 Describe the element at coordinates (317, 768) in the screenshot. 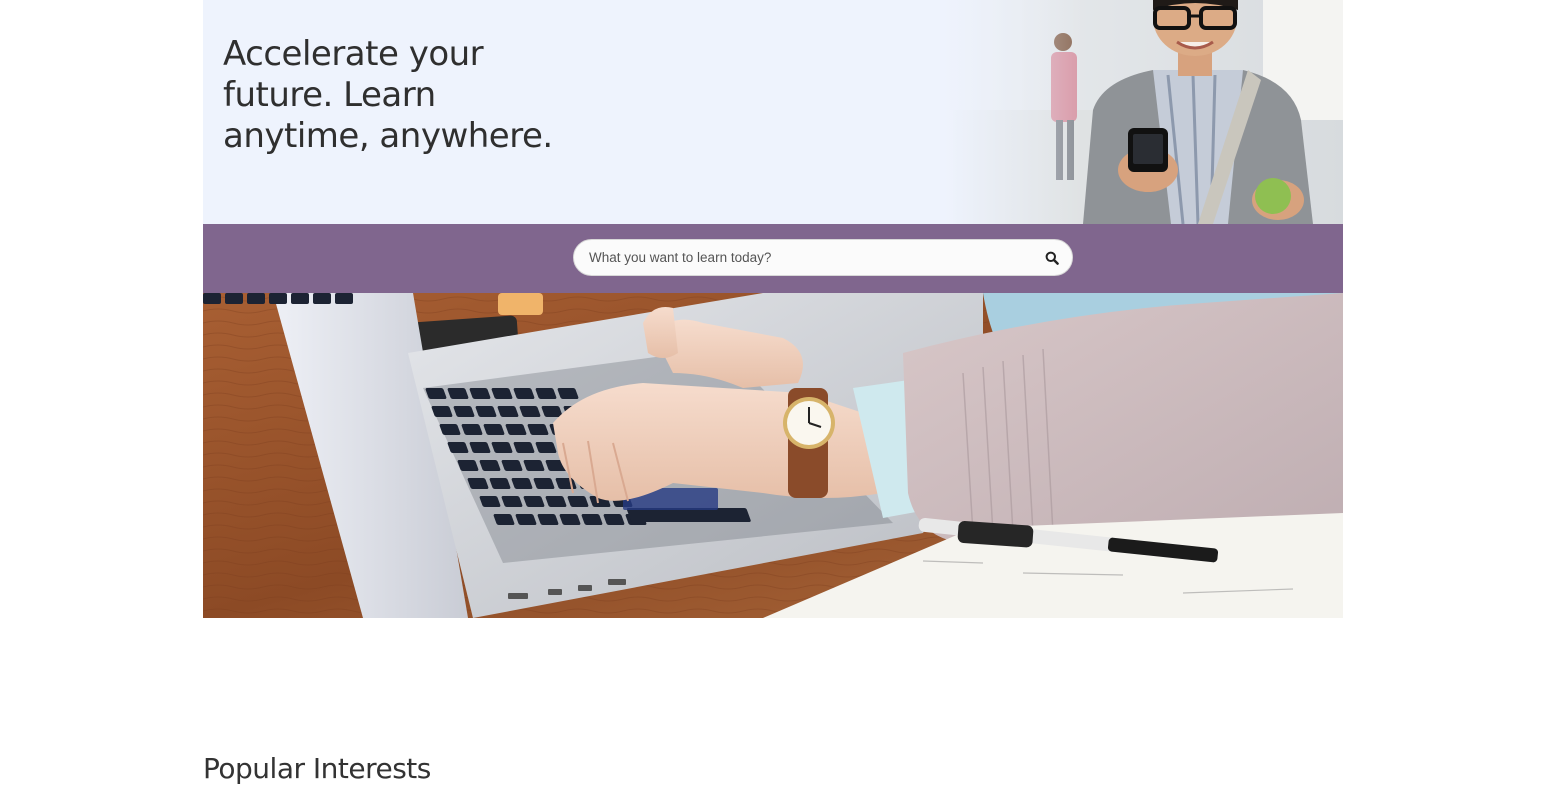

I see `popular-interests-heading: Popular Interests` at that location.